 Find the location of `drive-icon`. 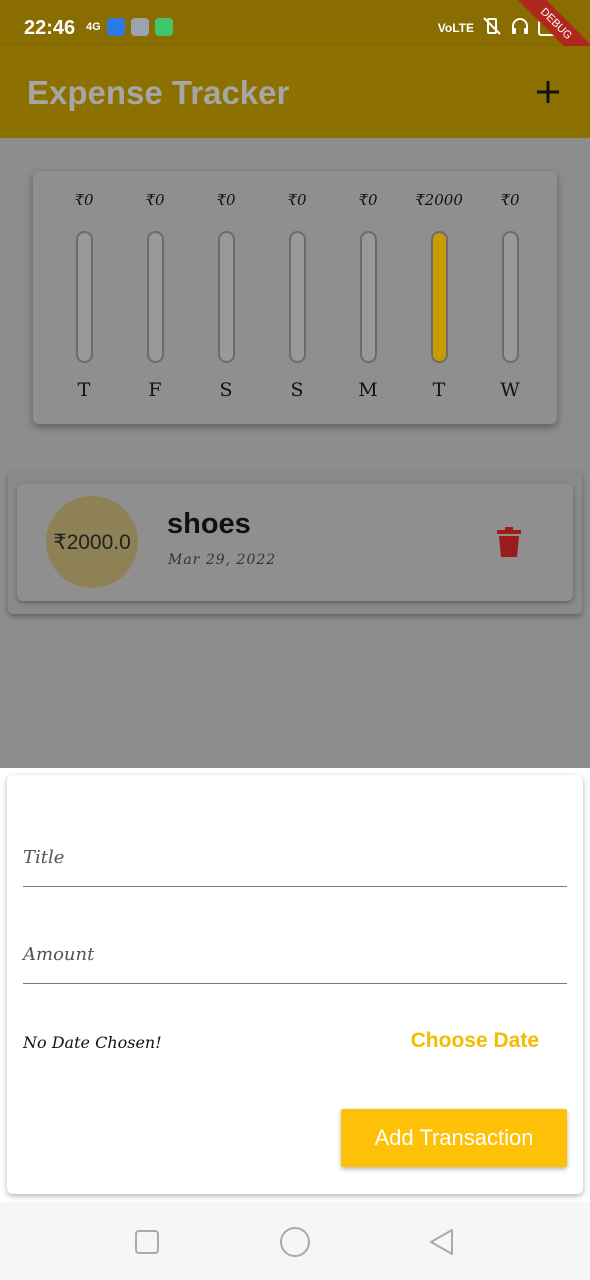

drive-icon is located at coordinates (139, 27).